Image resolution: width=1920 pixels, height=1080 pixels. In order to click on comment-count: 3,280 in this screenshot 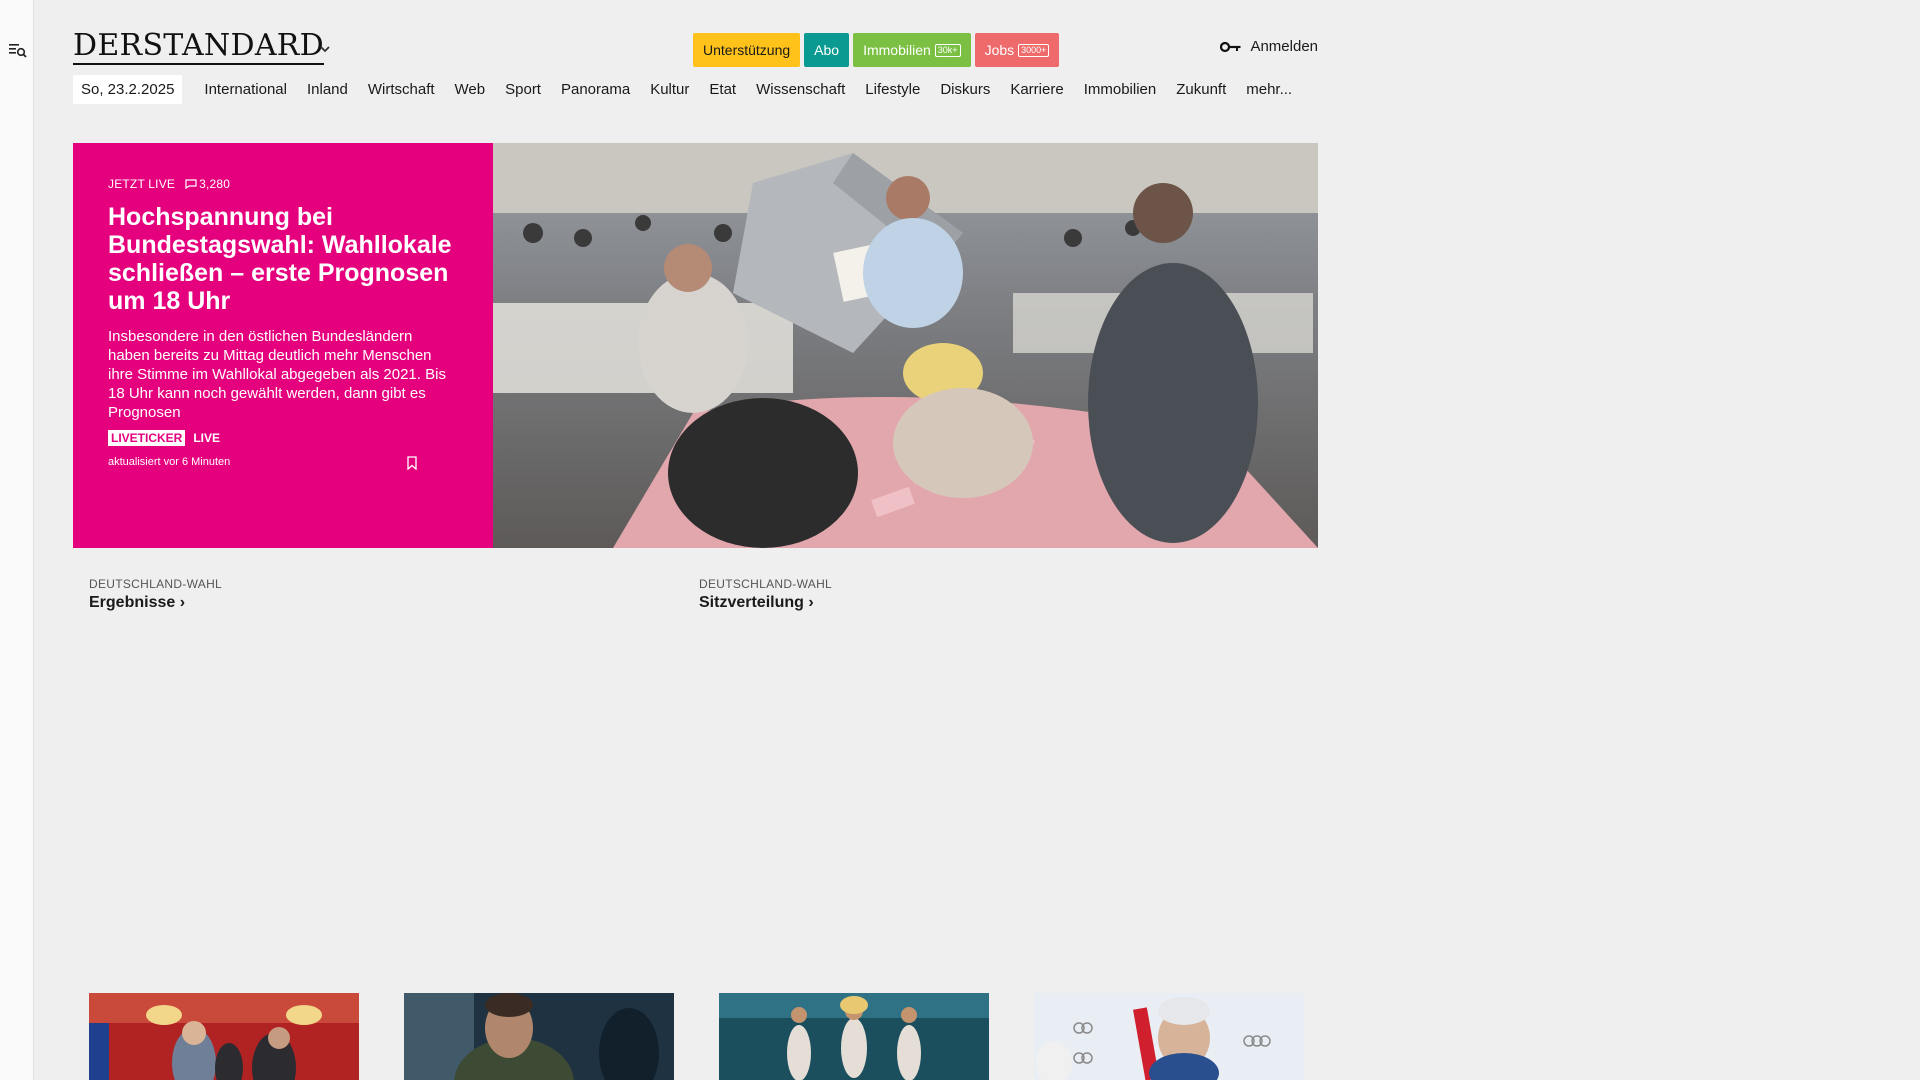, I will do `click(207, 184)`.